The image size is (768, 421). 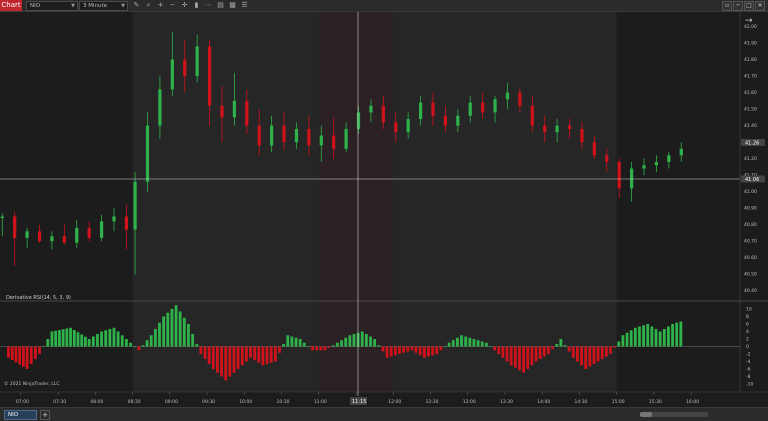 I want to click on scrollbar-thumb, so click(x=646, y=414).